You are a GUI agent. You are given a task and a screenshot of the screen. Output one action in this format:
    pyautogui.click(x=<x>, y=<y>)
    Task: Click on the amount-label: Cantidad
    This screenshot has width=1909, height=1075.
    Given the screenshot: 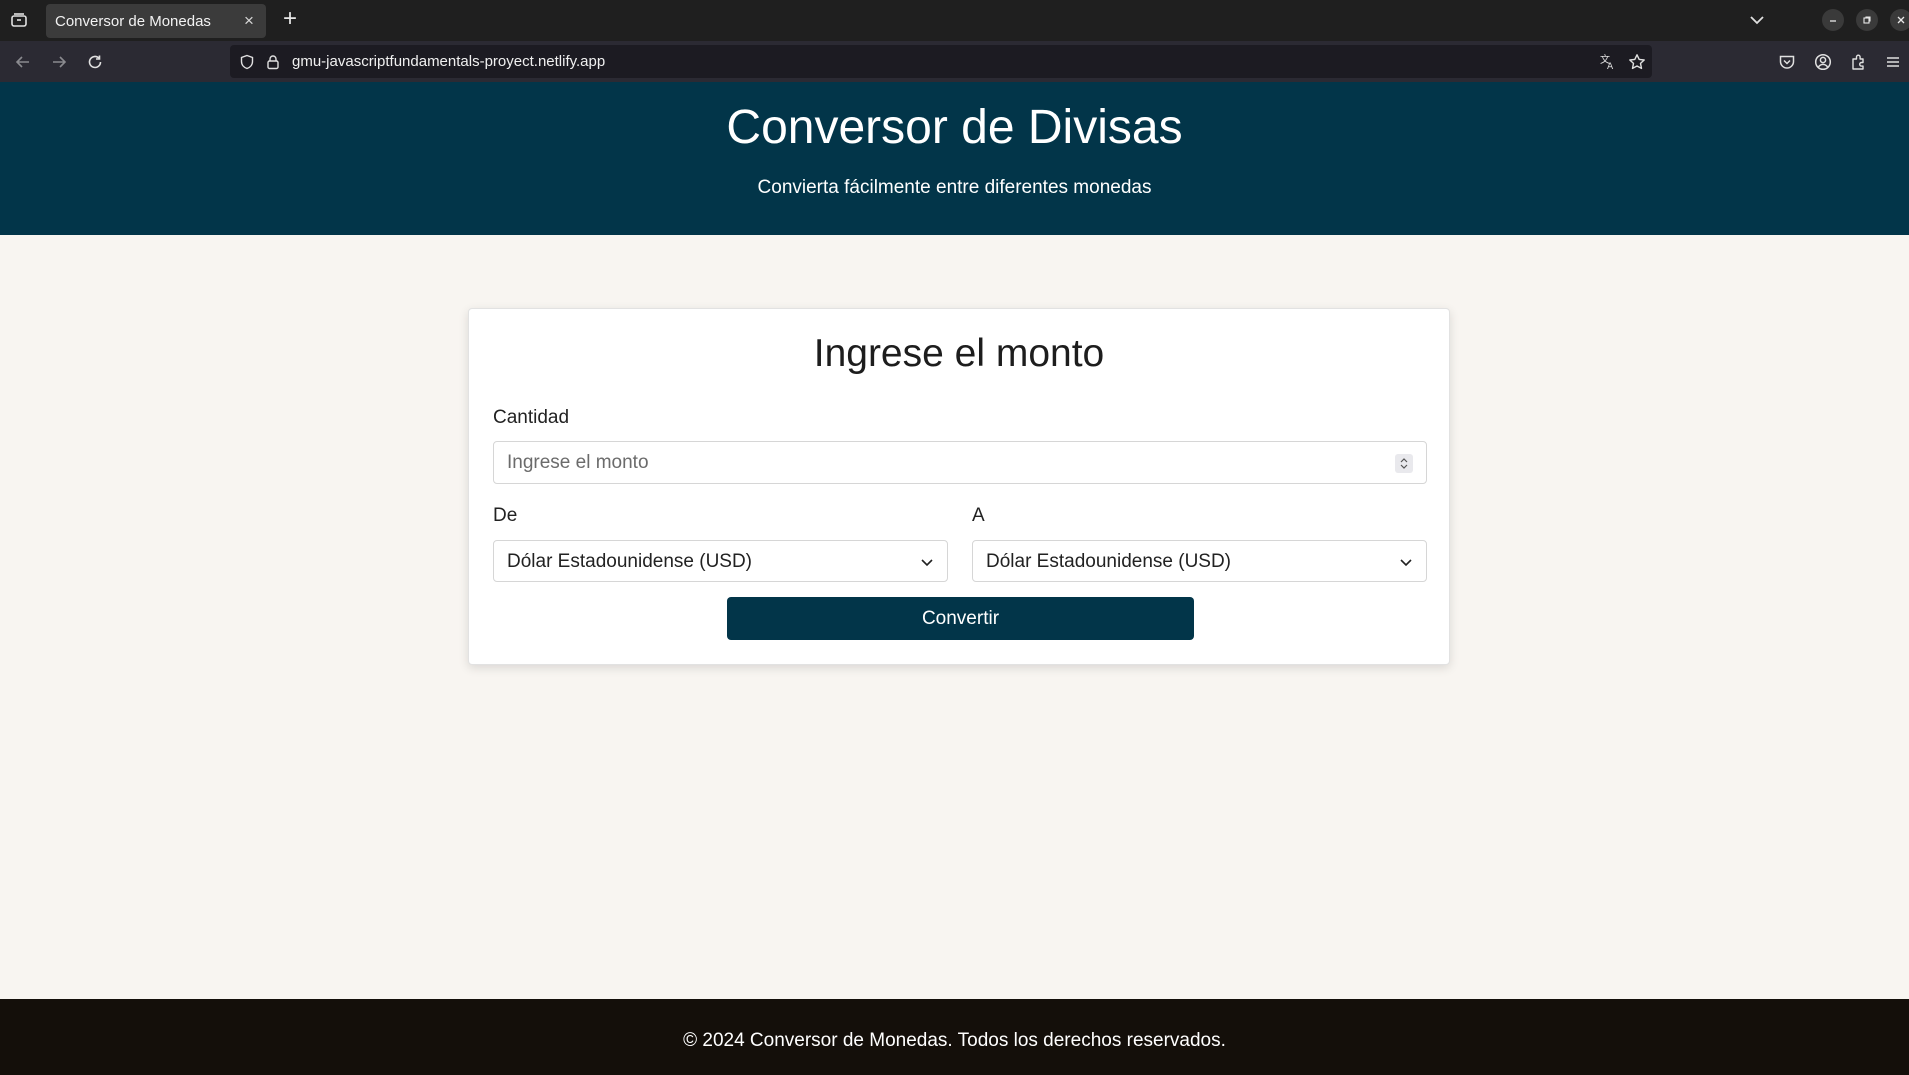 What is the action you would take?
    pyautogui.click(x=531, y=417)
    